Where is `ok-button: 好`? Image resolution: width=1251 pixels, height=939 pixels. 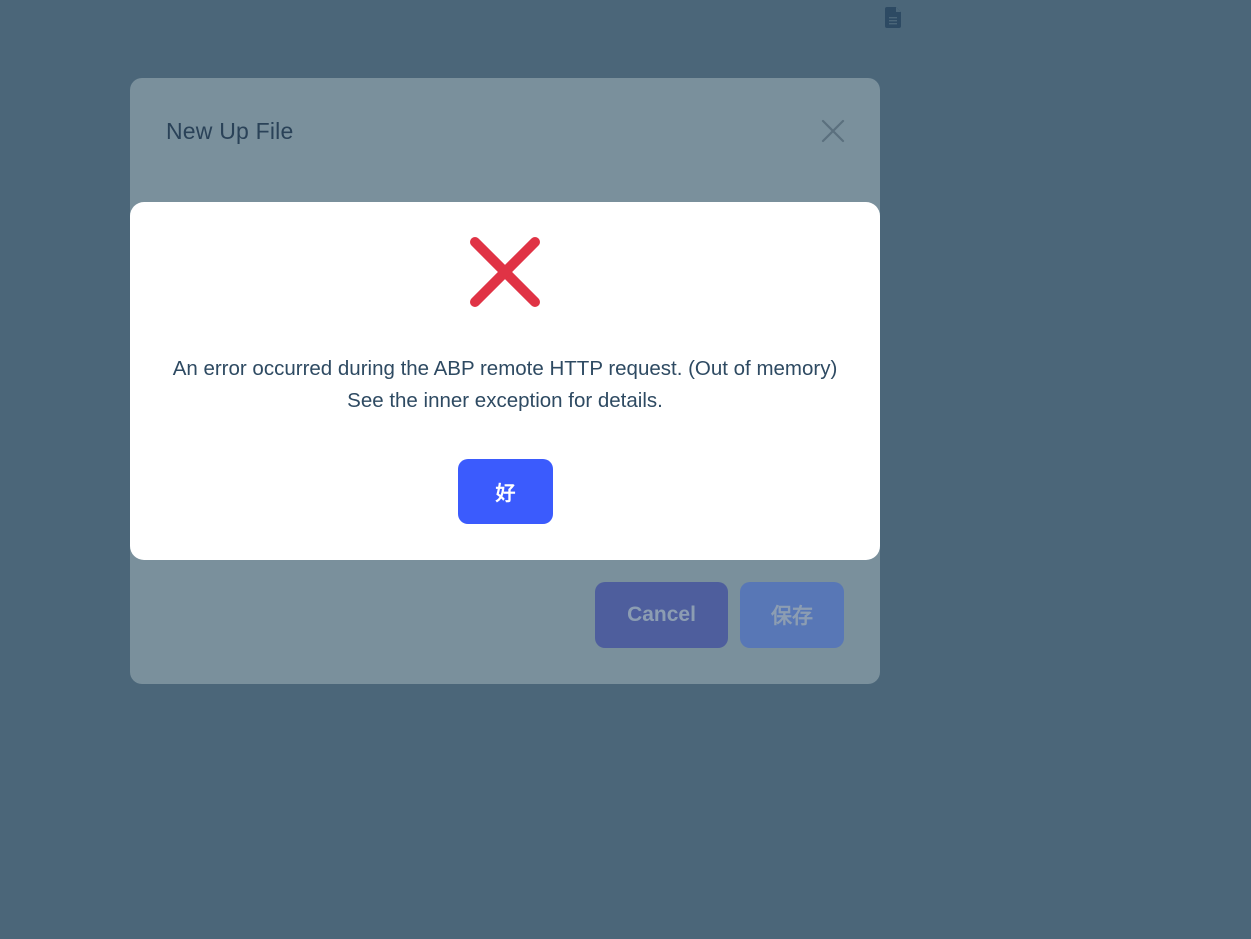
ok-button: 好 is located at coordinates (505, 491).